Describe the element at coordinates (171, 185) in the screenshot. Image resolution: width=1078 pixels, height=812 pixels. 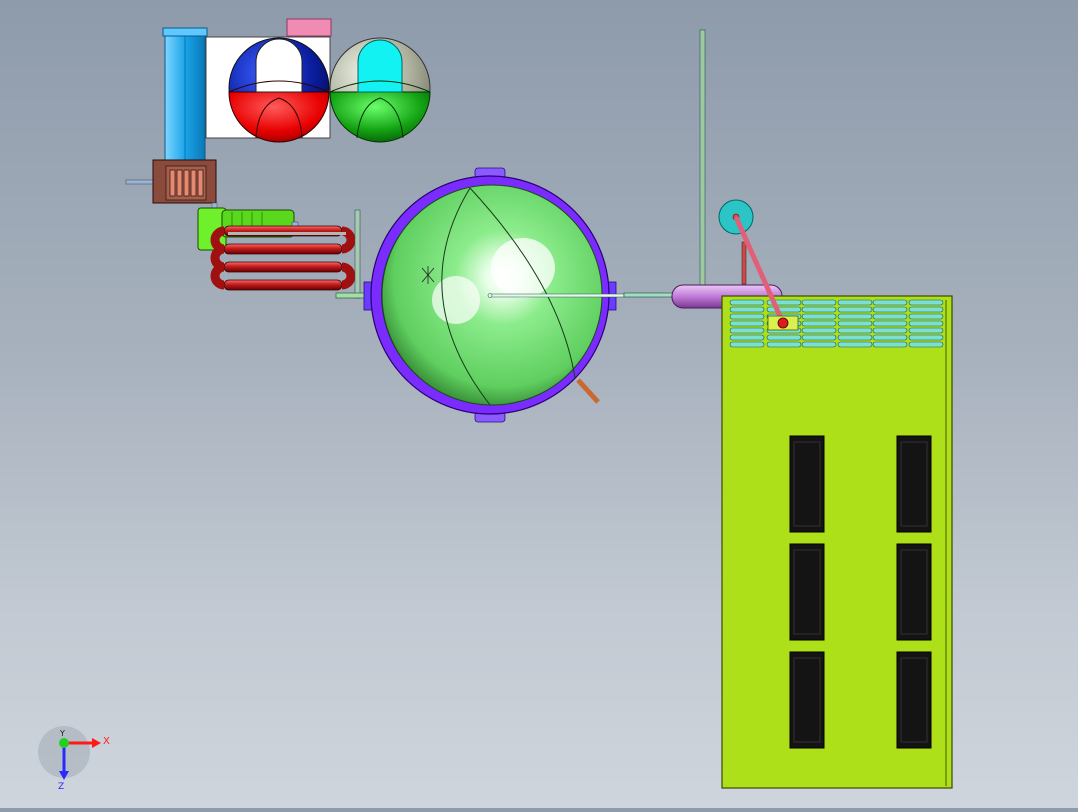
I see `valve-manifold` at that location.